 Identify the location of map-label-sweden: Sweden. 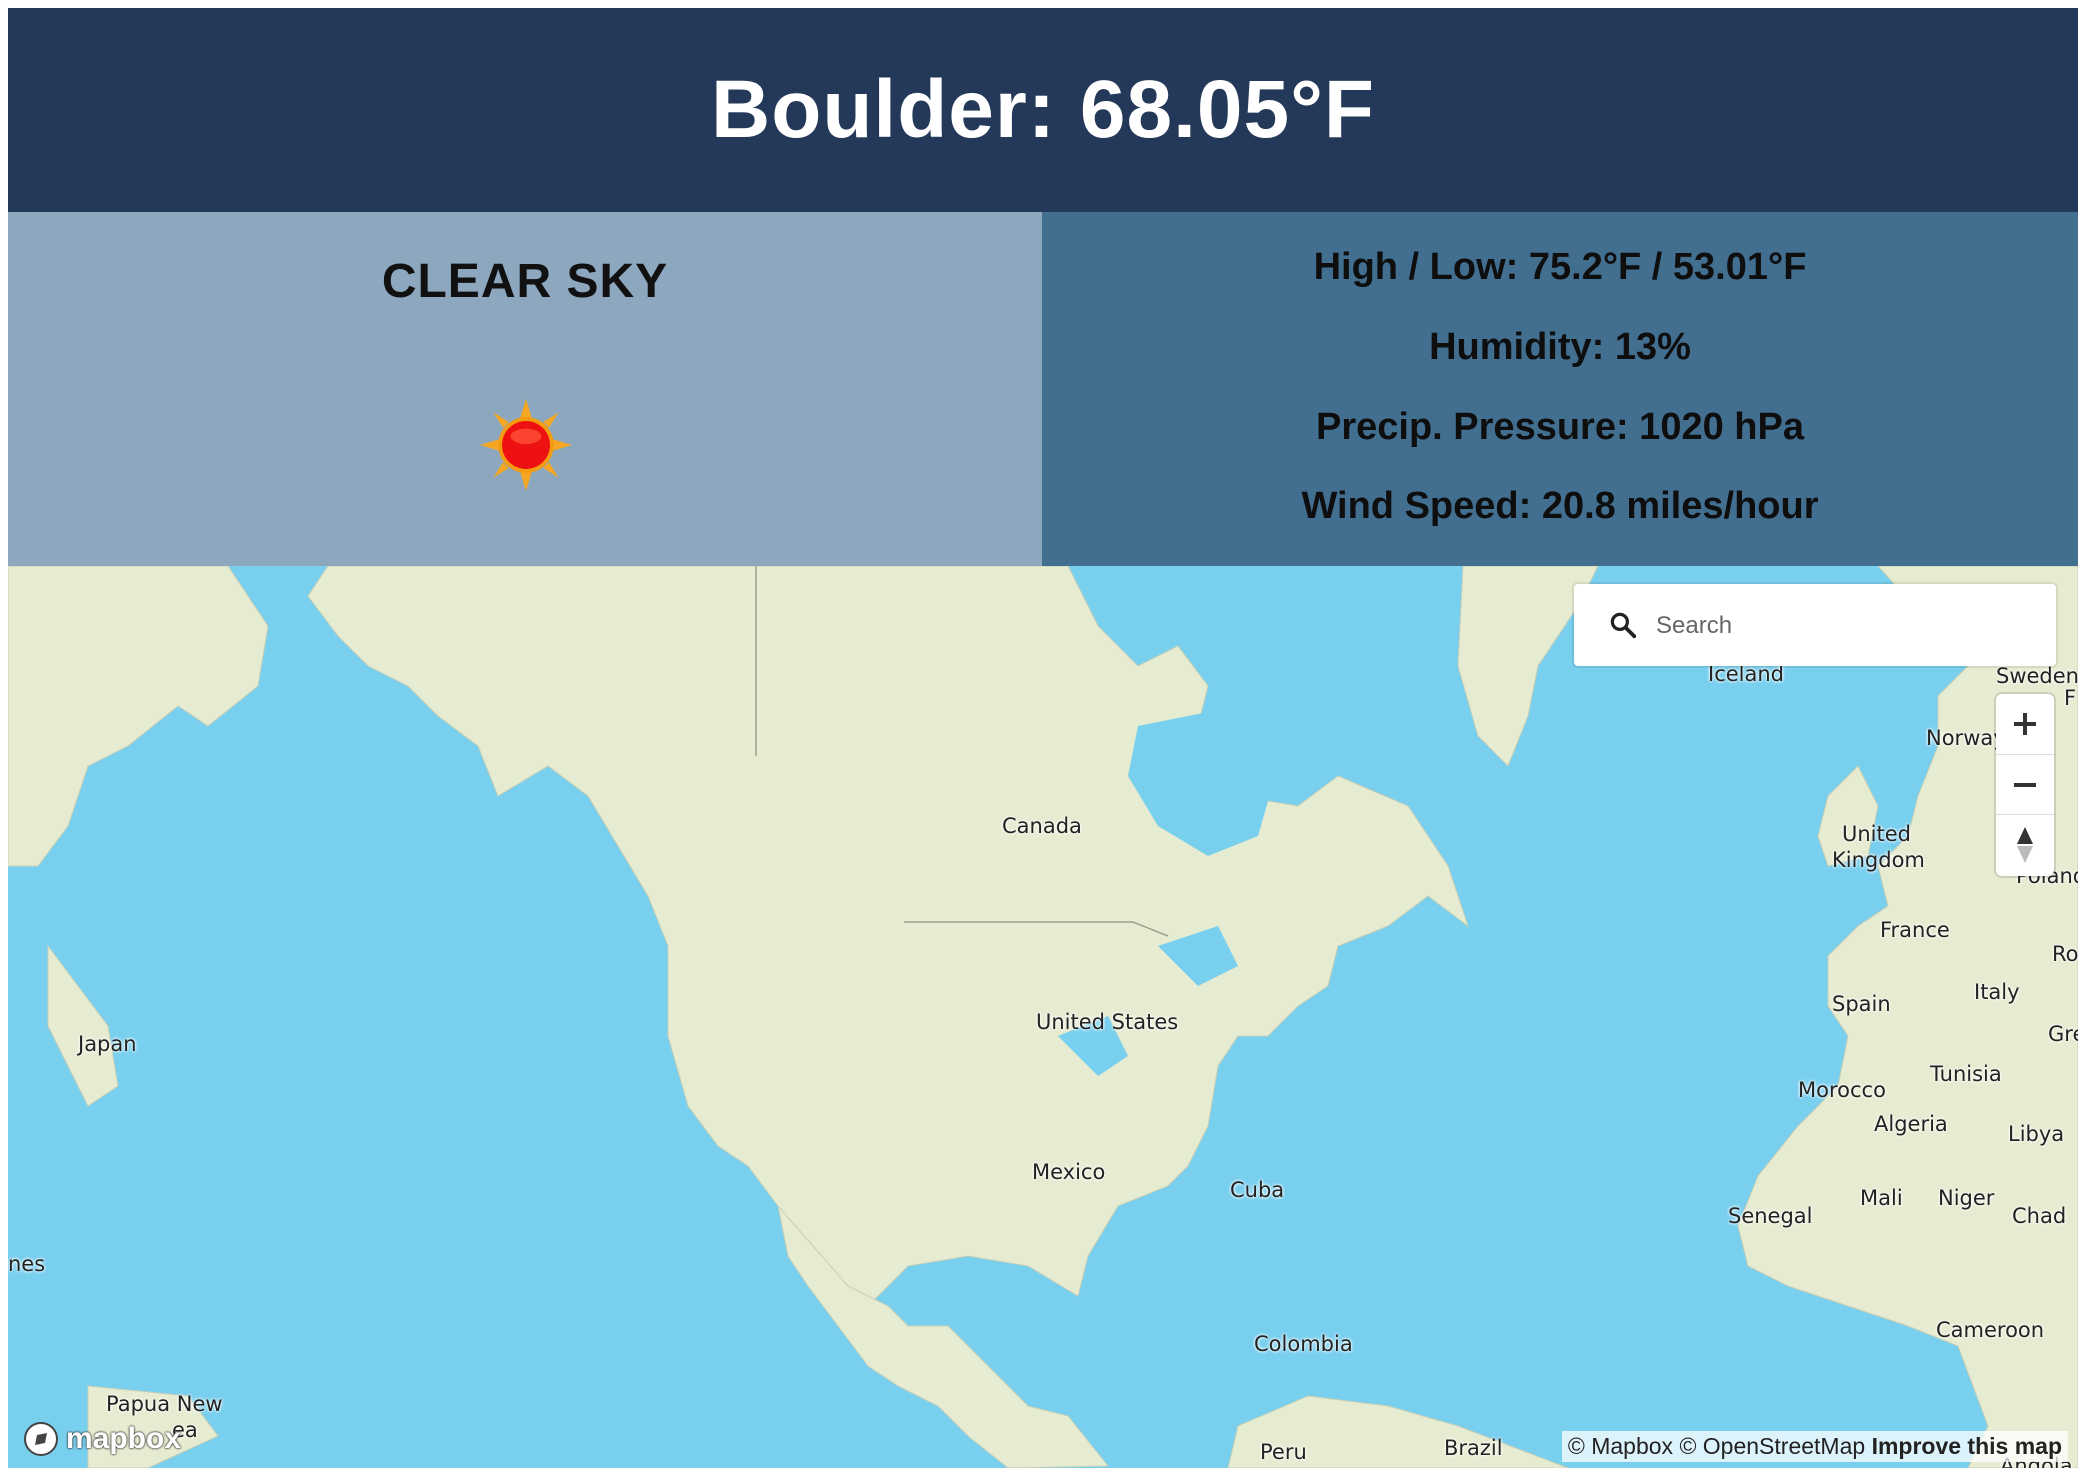
(2037, 676).